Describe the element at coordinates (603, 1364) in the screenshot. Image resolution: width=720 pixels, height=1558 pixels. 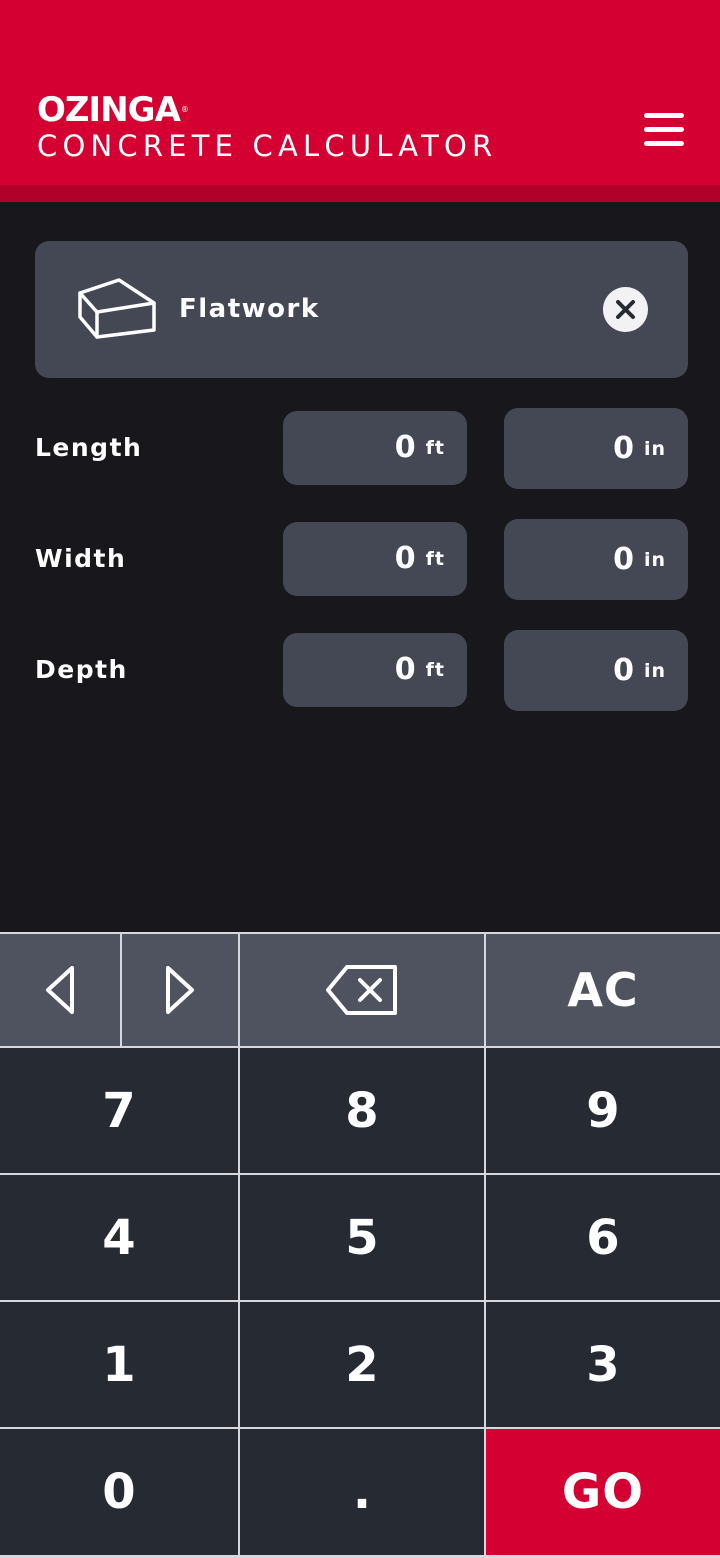
I see `key-3: 3` at that location.